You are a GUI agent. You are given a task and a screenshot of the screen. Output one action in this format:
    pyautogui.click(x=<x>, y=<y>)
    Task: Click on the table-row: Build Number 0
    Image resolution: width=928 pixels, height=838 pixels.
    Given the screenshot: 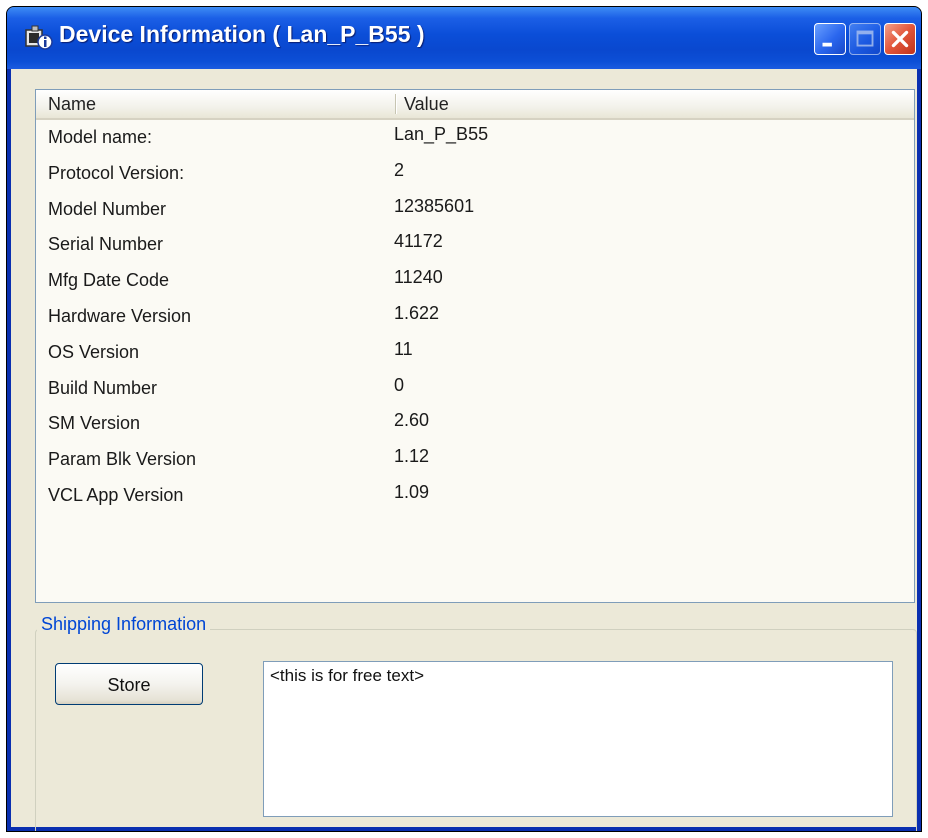 What is the action you would take?
    pyautogui.click(x=475, y=389)
    